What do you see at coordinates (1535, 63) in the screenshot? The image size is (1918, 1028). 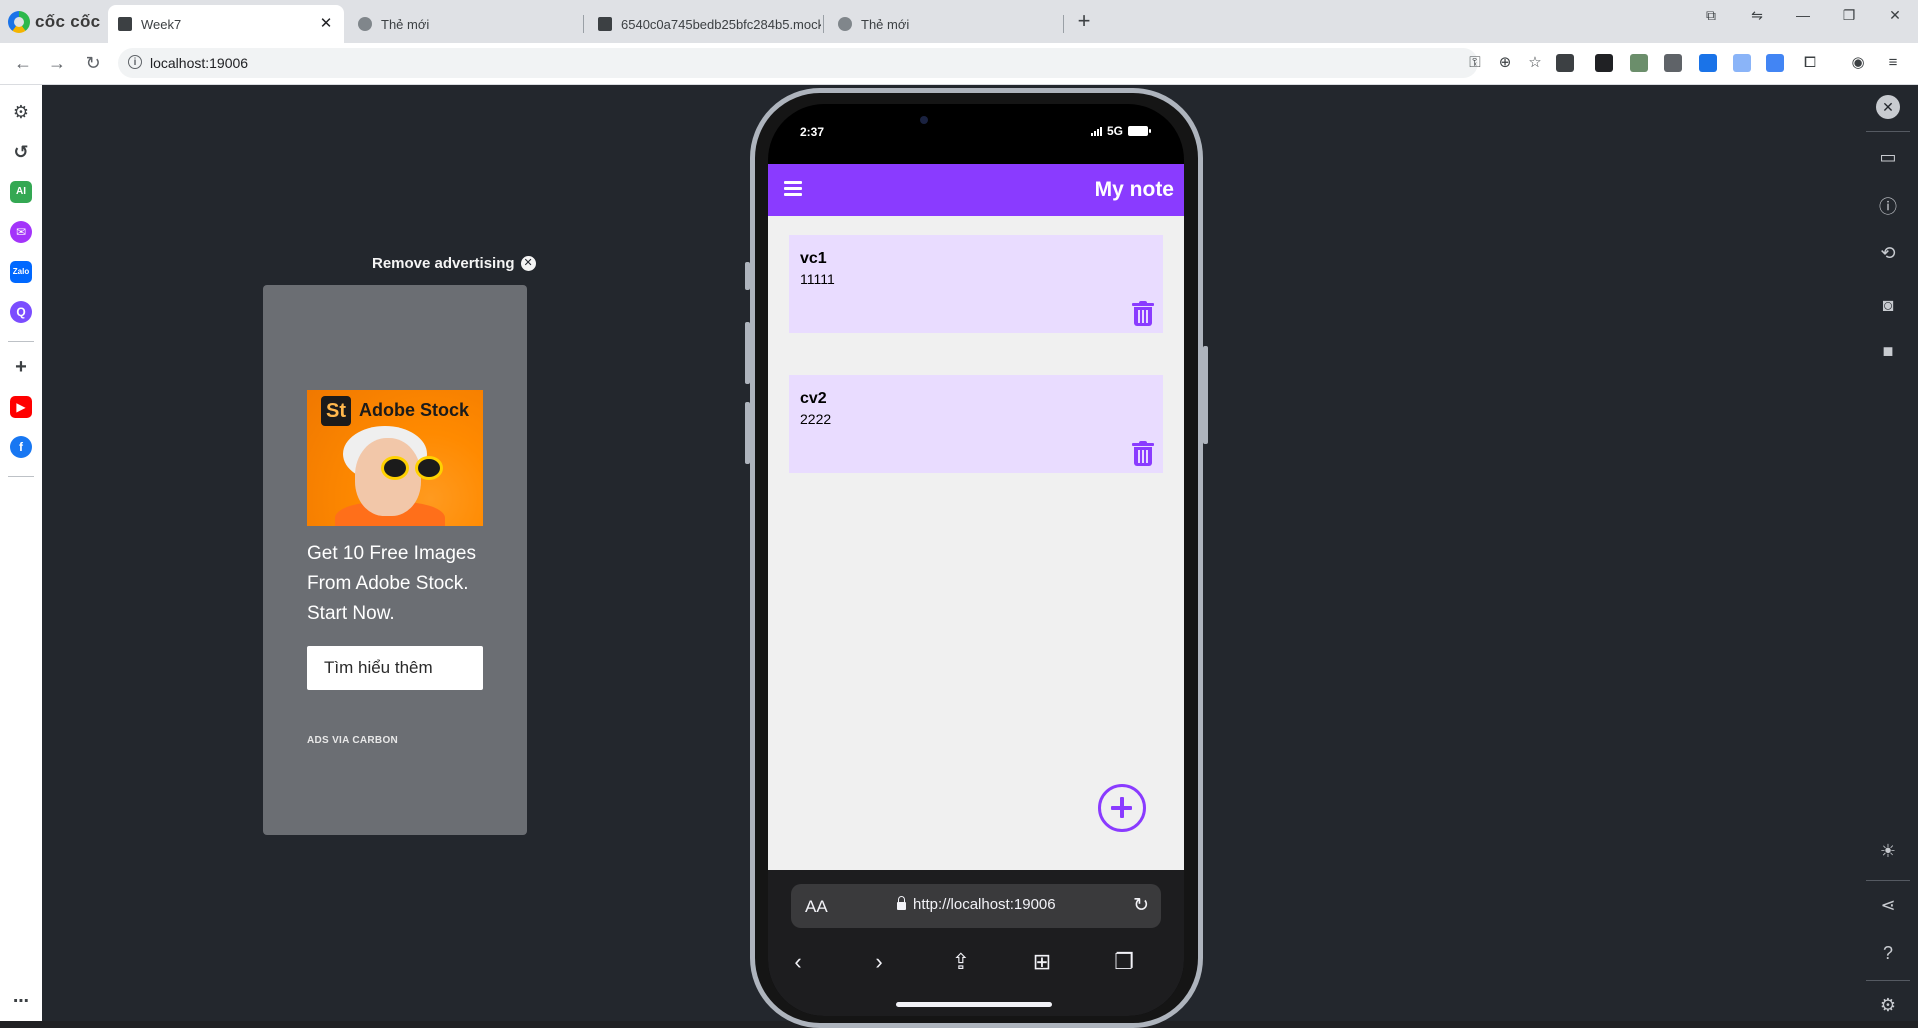 I see `star-icon: ☆` at bounding box center [1535, 63].